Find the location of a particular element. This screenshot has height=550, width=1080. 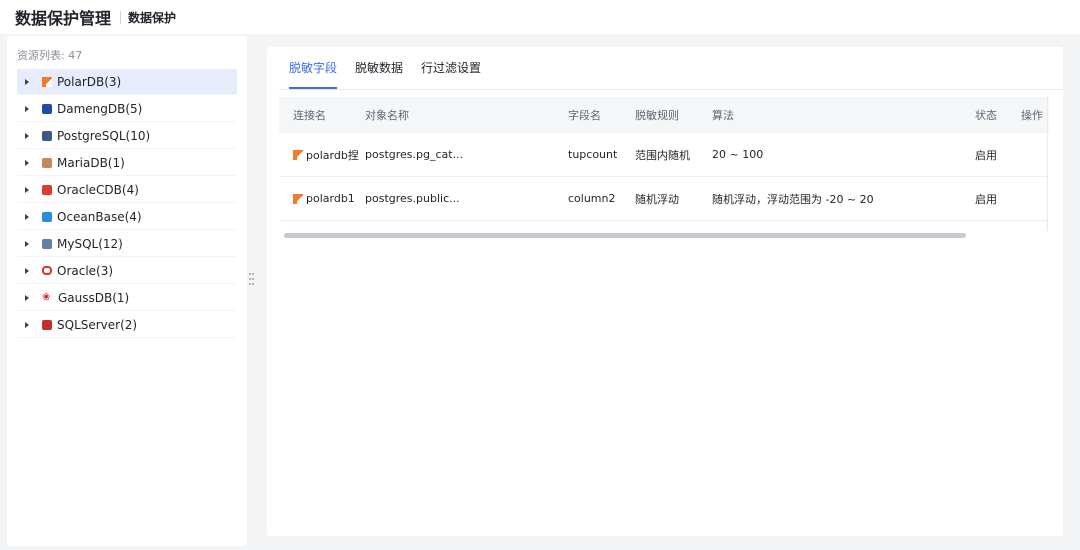

tree-item-polardb: PolarDB(3) is located at coordinates (127, 82).